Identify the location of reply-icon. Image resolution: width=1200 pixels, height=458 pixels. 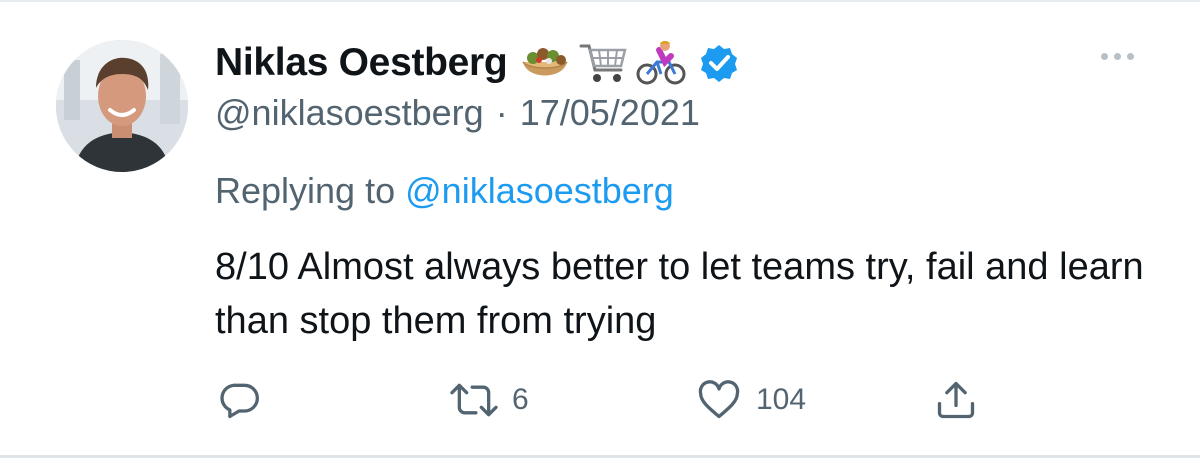
(239, 401).